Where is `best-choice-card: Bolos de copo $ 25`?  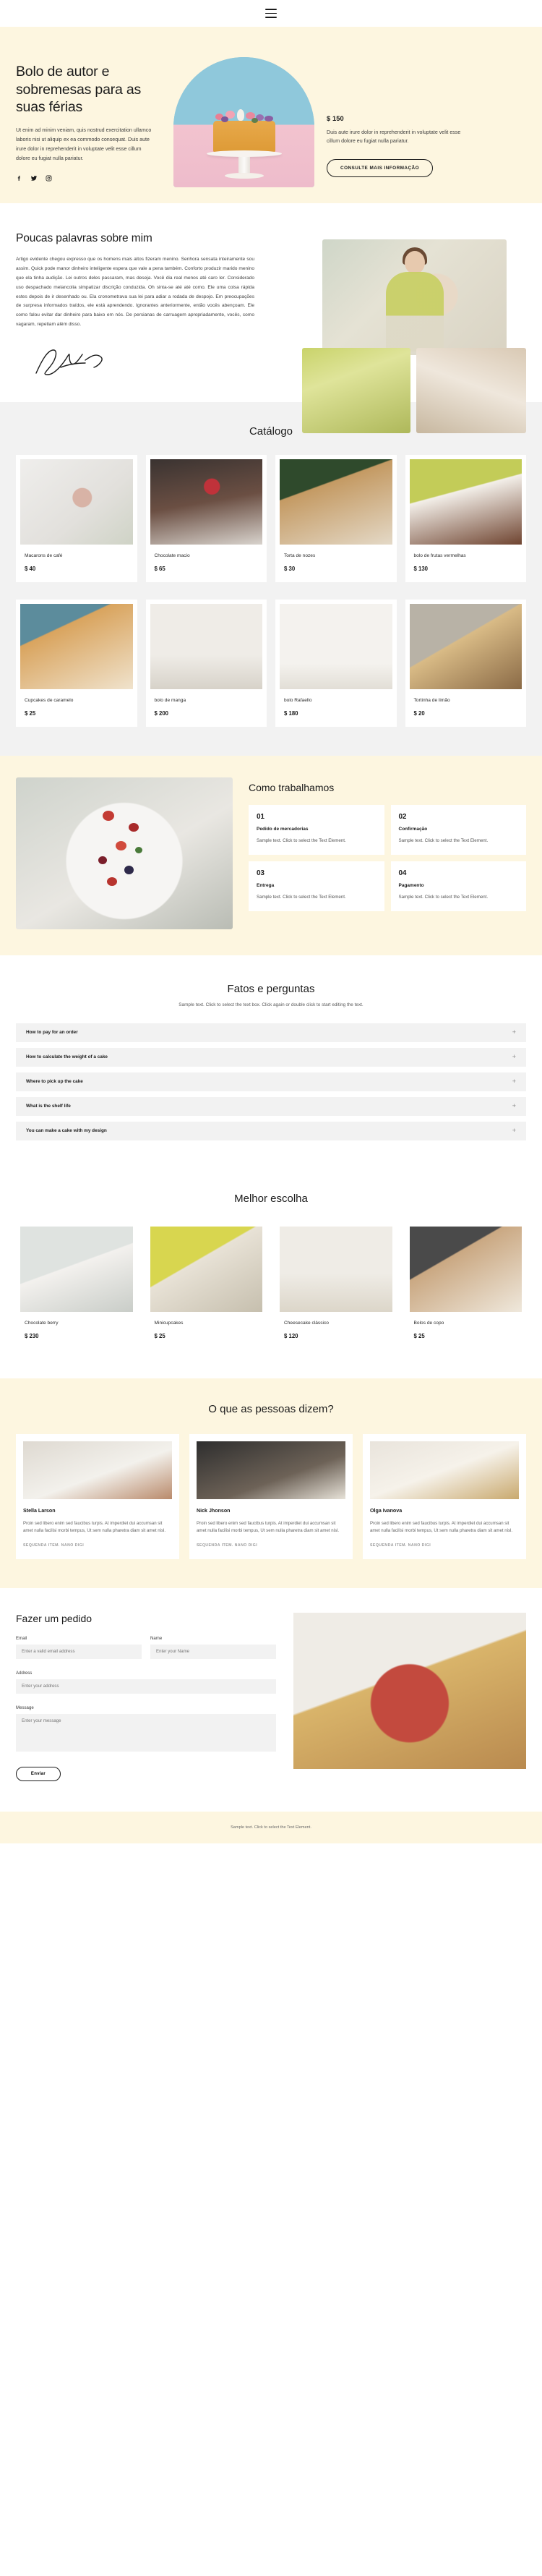 best-choice-card: Bolos de copo $ 25 is located at coordinates (465, 1285).